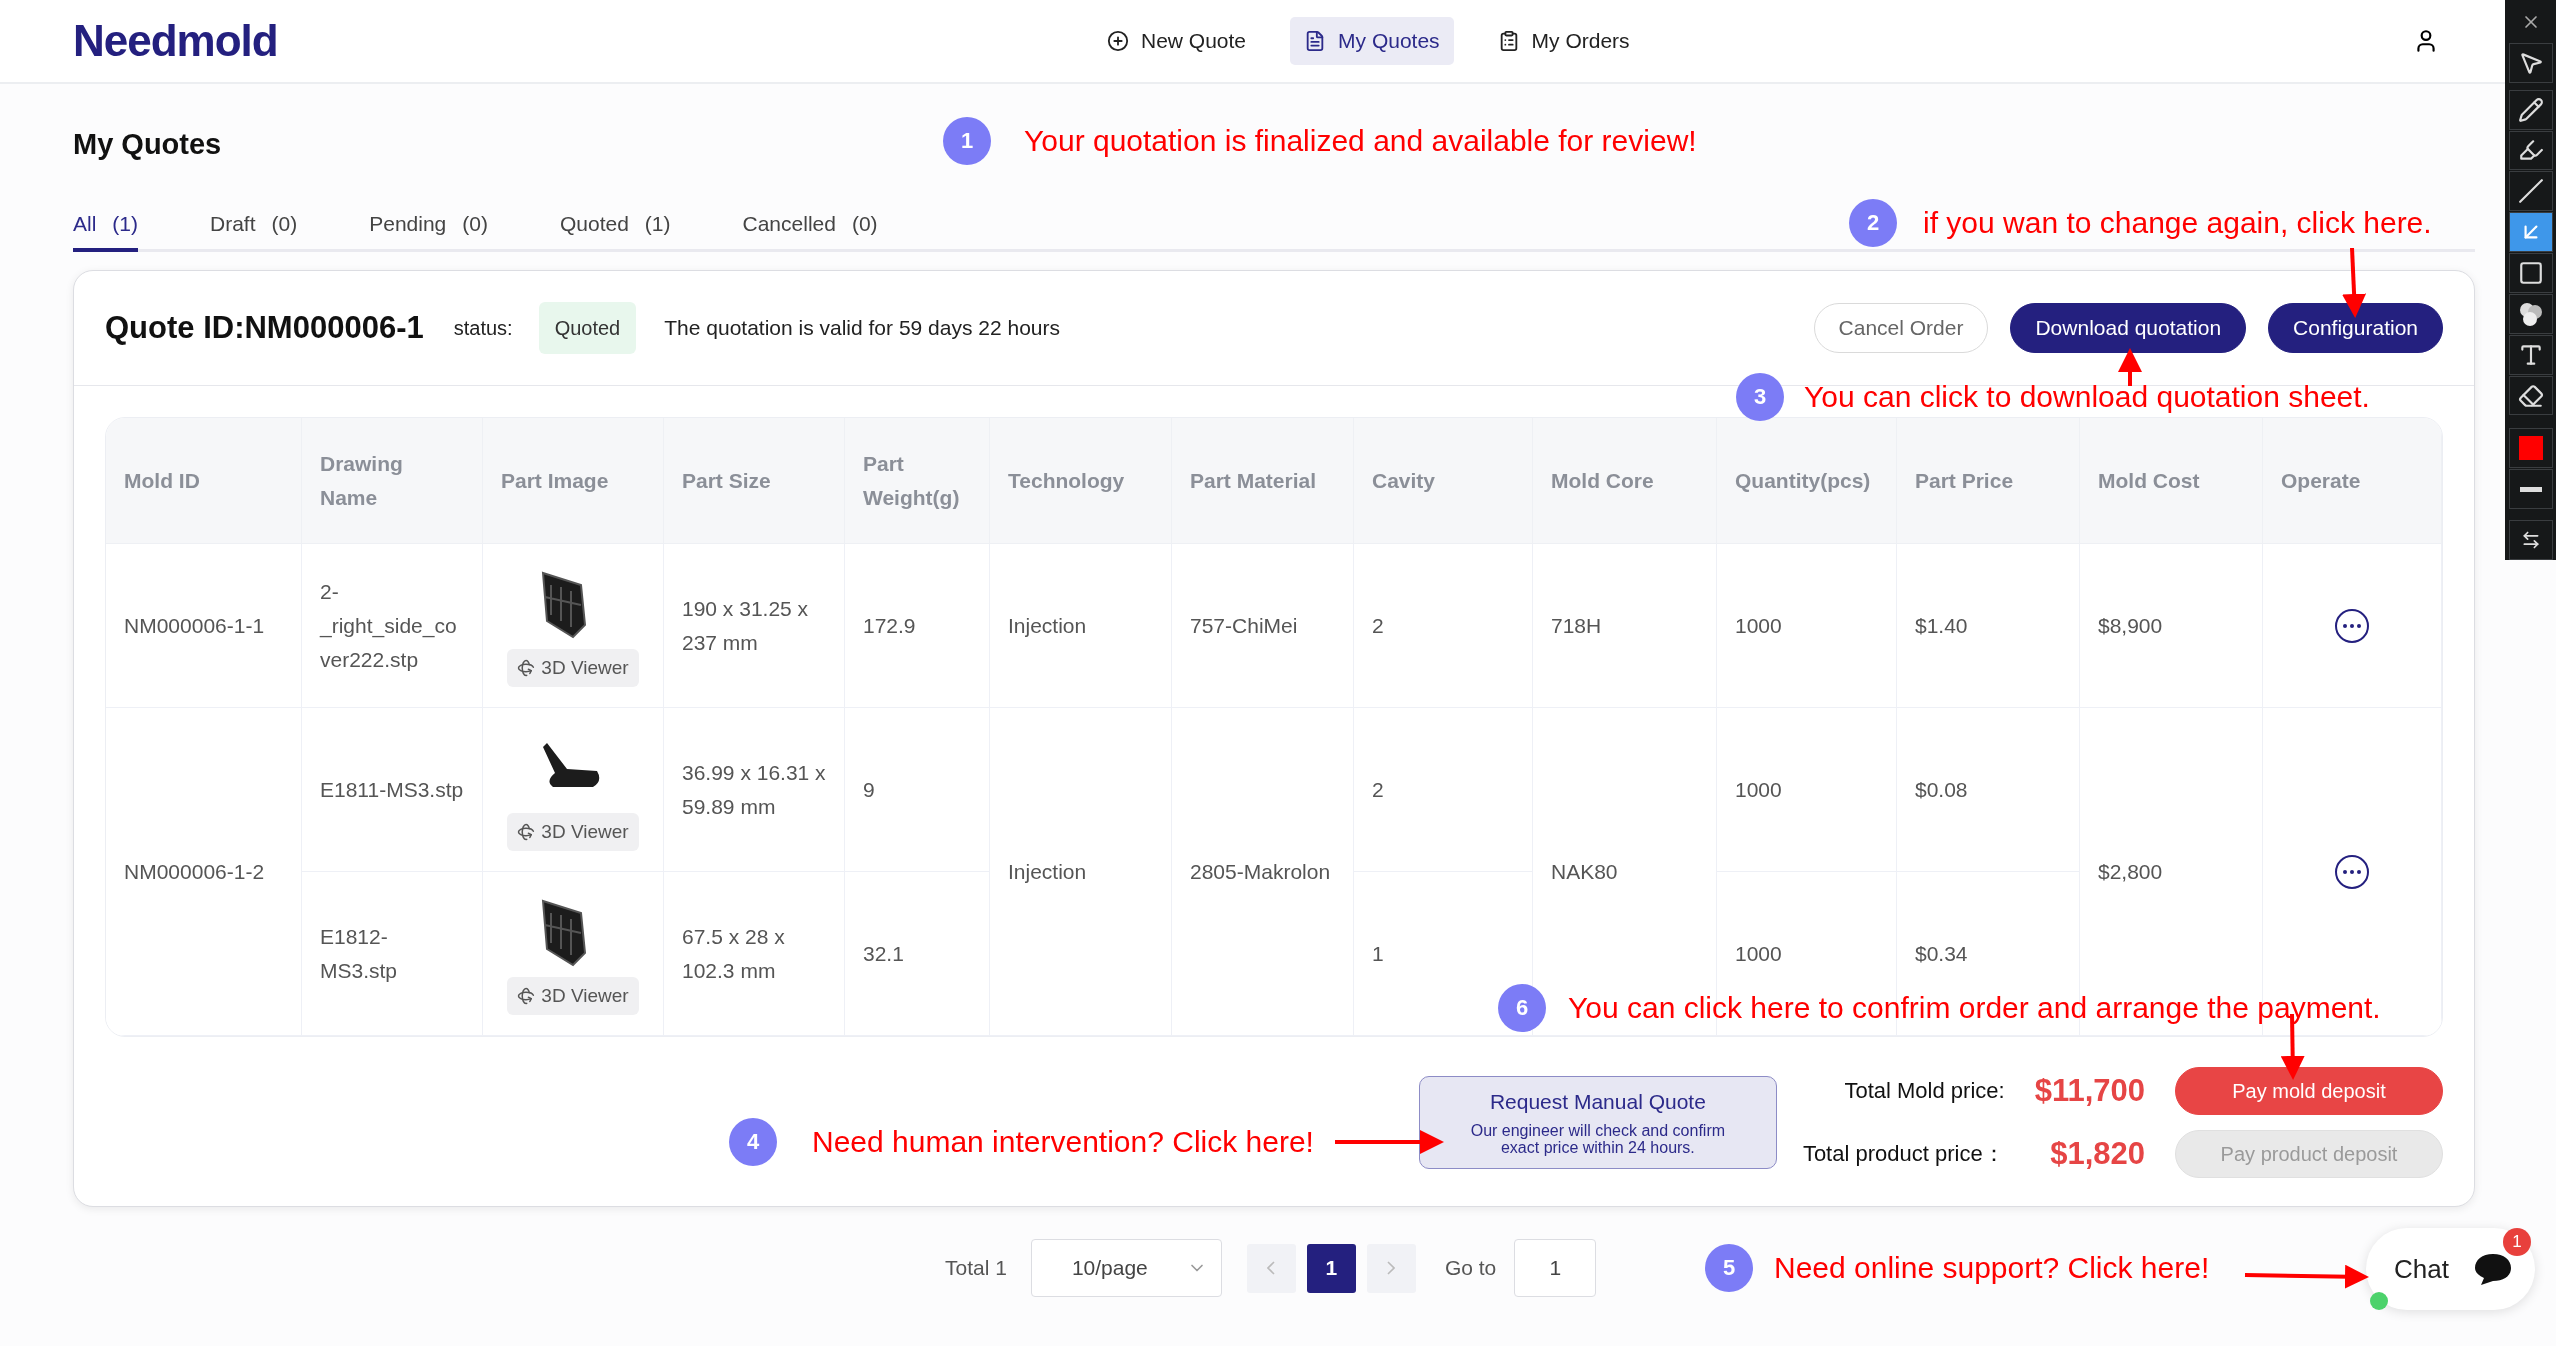 This screenshot has height=1346, width=2556. Describe the element at coordinates (2450, 1269) in the screenshot. I see `chat-button: Chat 1` at that location.